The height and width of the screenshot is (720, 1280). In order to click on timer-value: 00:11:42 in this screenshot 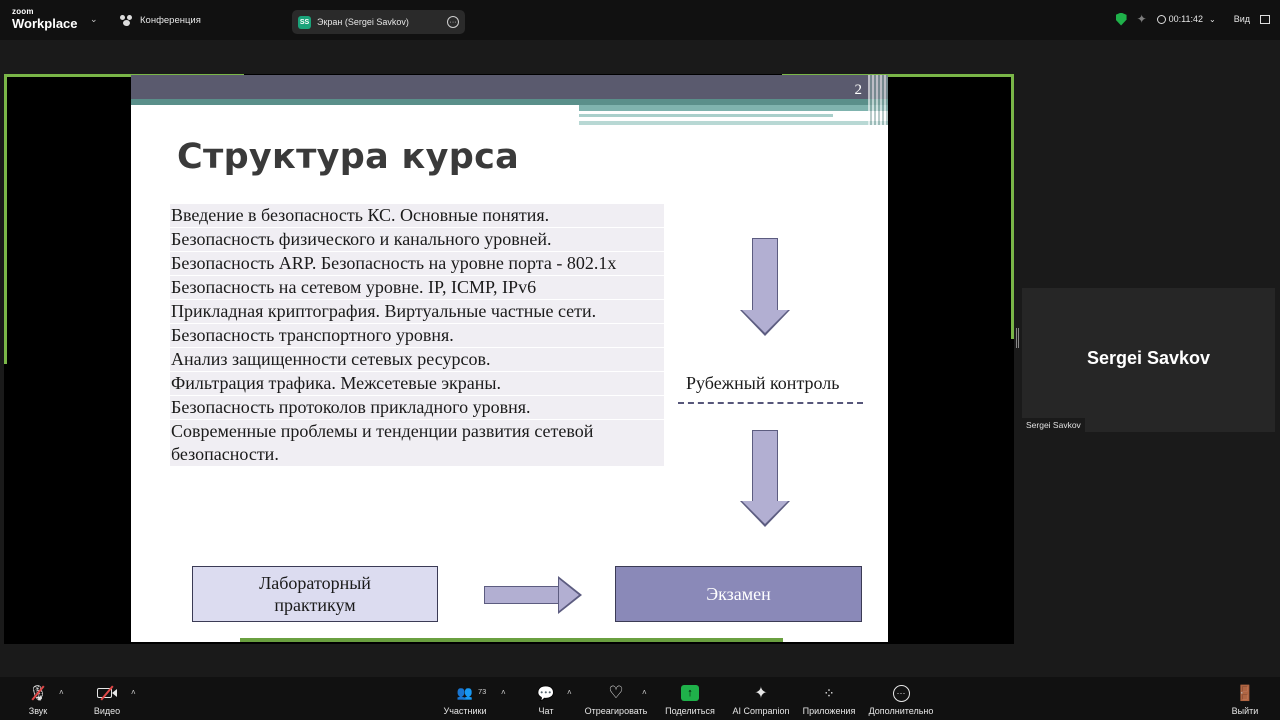, I will do `click(1185, 19)`.